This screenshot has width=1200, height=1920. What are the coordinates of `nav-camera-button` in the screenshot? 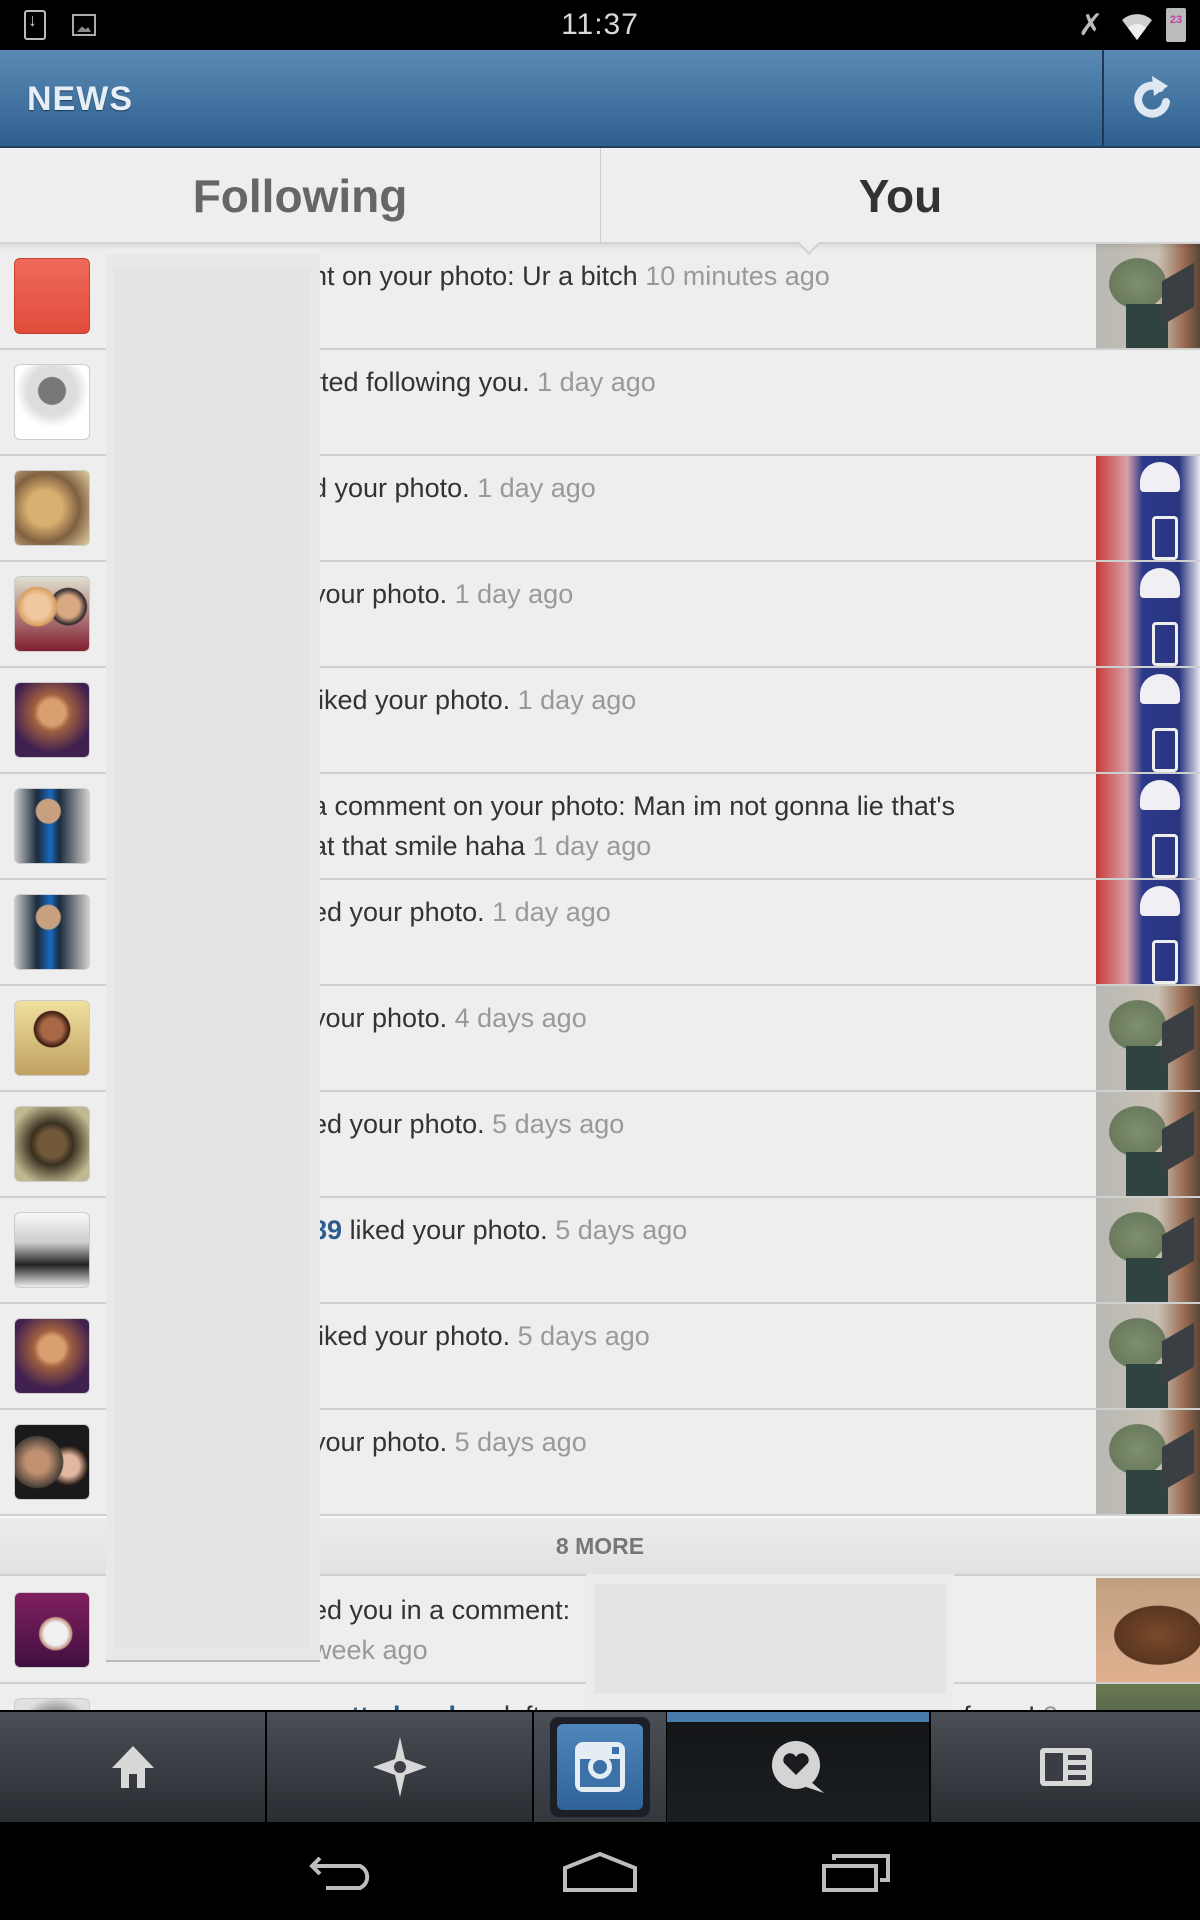 It's located at (600, 1767).